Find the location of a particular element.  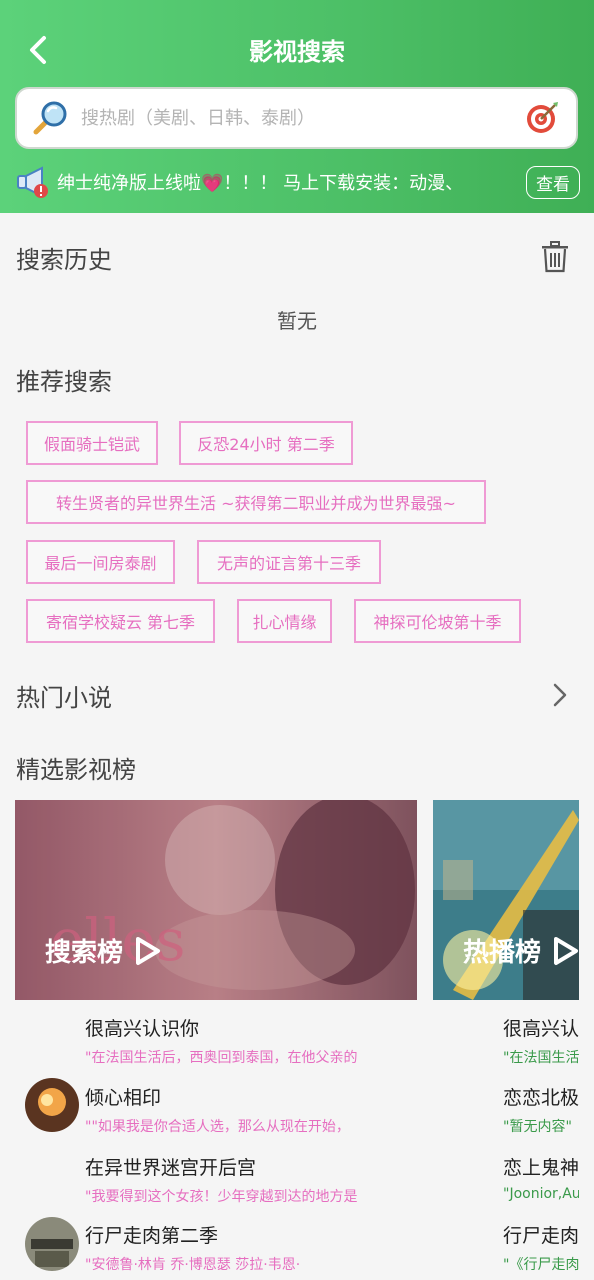

item-title: 在异世界迷宫开后宫 is located at coordinates (171, 1168).